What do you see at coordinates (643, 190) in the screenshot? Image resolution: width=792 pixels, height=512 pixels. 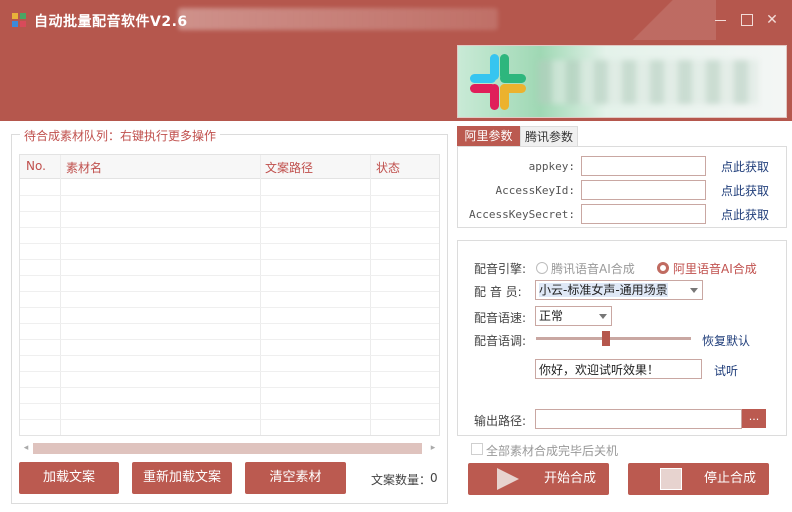 I see `access-key-id-input` at bounding box center [643, 190].